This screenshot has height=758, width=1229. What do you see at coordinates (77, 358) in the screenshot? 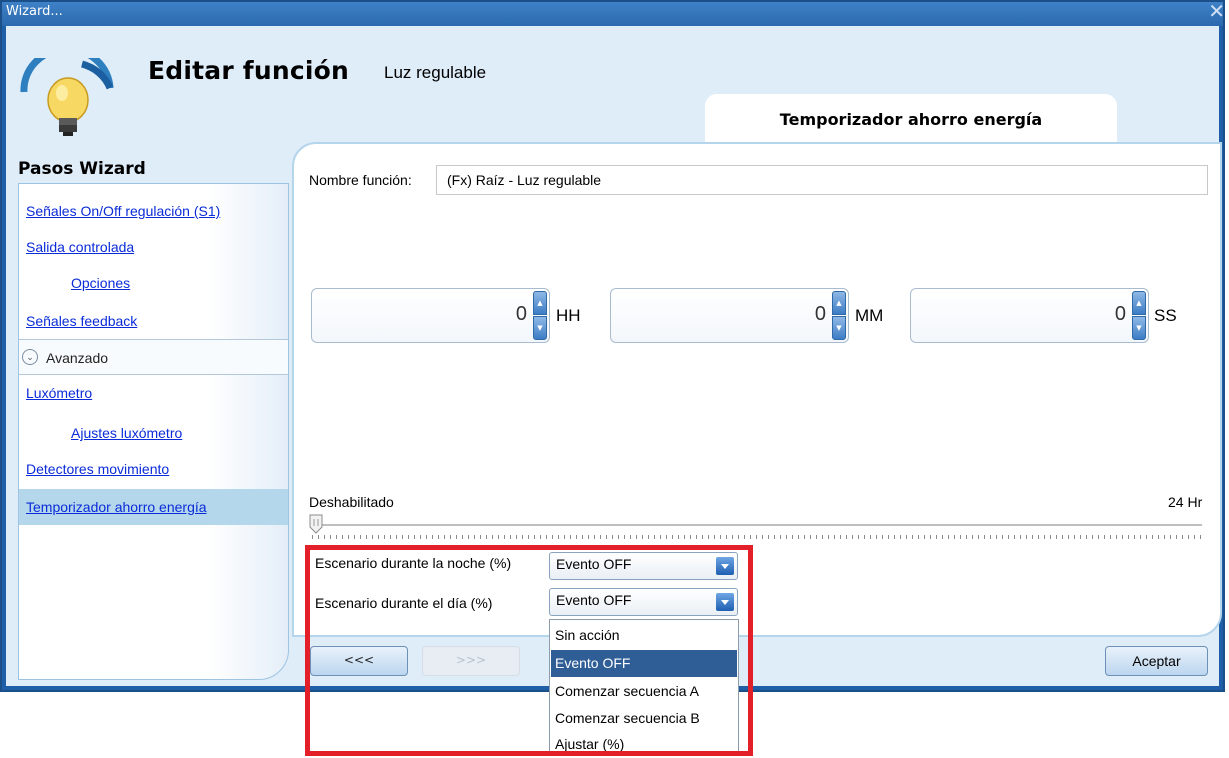
I see `sidebar-group-label: Avanzado` at bounding box center [77, 358].